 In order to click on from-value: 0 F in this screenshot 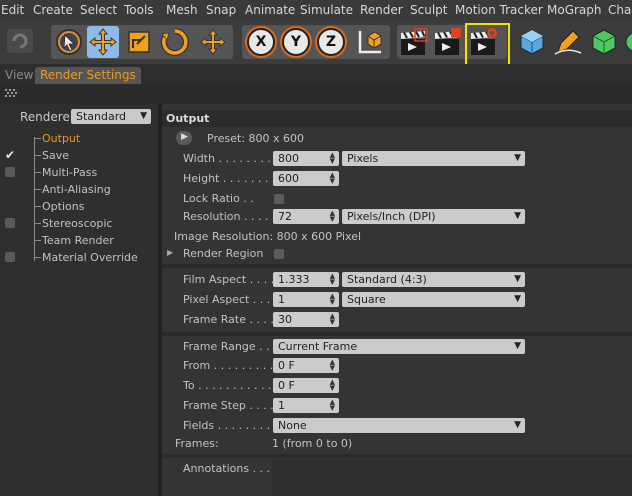, I will do `click(286, 365)`.